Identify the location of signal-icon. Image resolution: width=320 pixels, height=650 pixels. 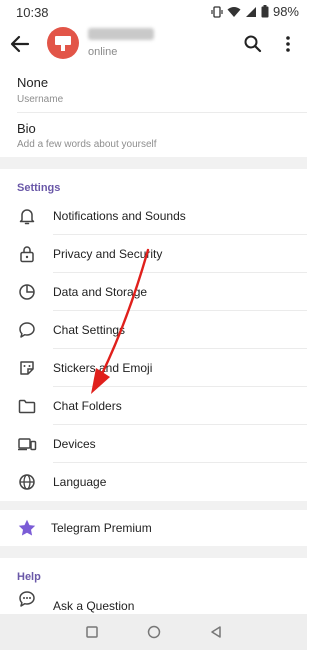
(250, 11).